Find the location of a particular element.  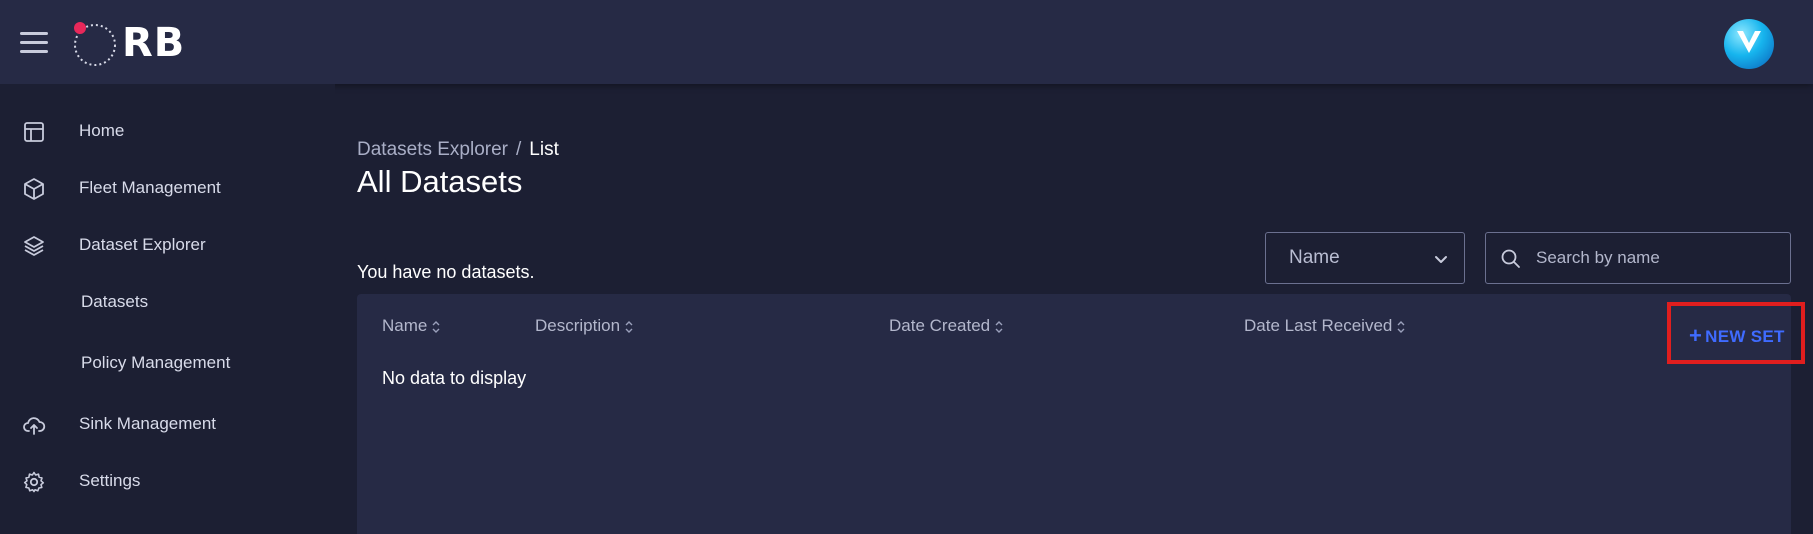

breadcrumb: Datasets Explorer / List is located at coordinates (458, 150).